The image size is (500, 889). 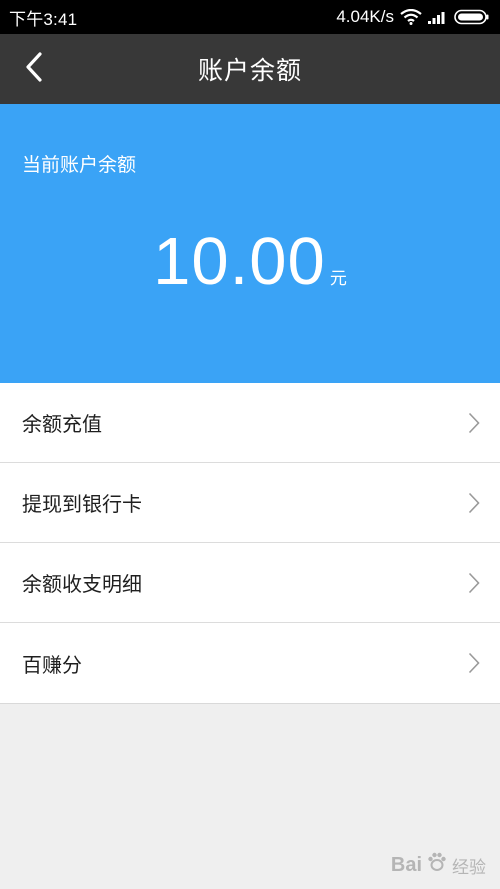 What do you see at coordinates (43, 19) in the screenshot?
I see `status-time: 下午3:41` at bounding box center [43, 19].